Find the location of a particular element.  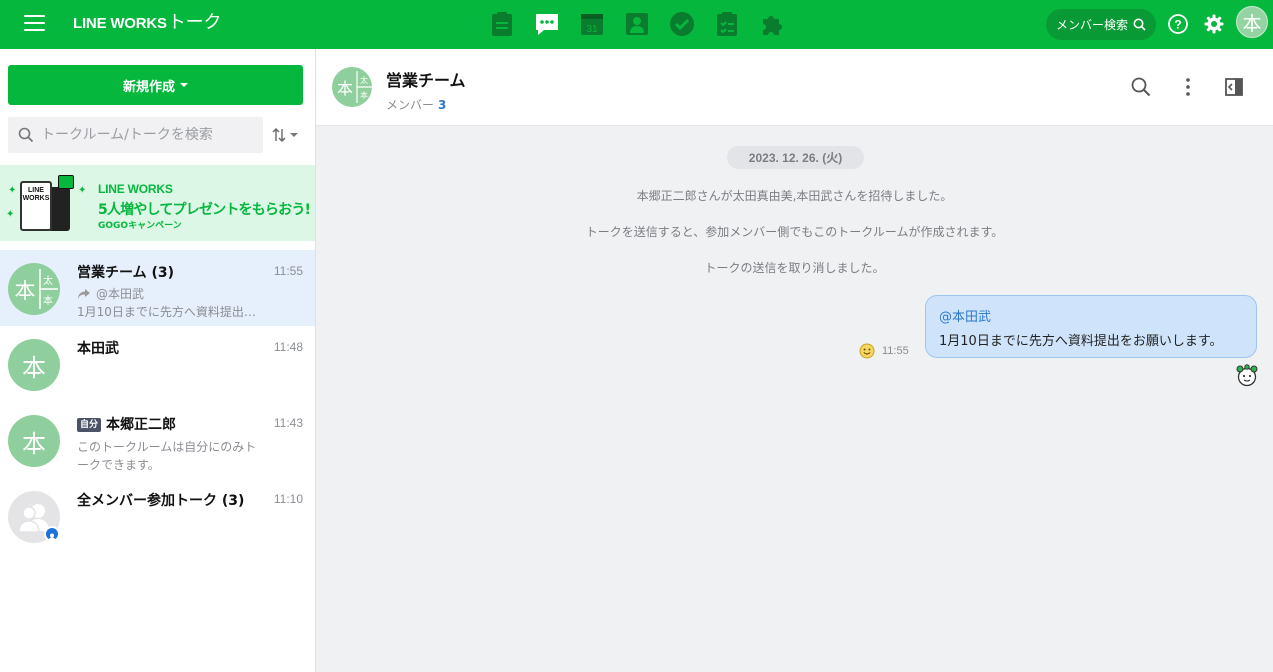

read-mascot-icon is located at coordinates (1247, 375).